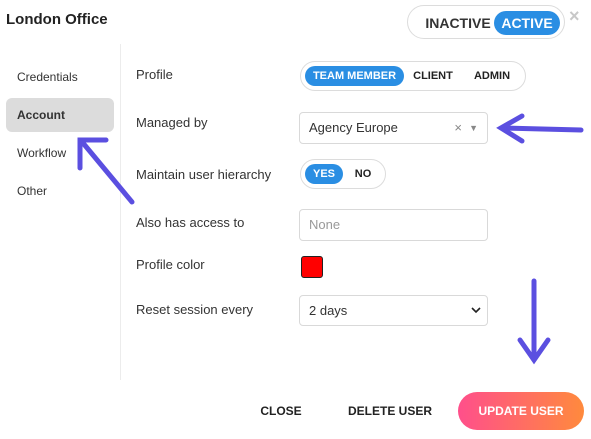 The width and height of the screenshot is (591, 439). Describe the element at coordinates (393, 225) in the screenshot. I see `access-input: None` at that location.